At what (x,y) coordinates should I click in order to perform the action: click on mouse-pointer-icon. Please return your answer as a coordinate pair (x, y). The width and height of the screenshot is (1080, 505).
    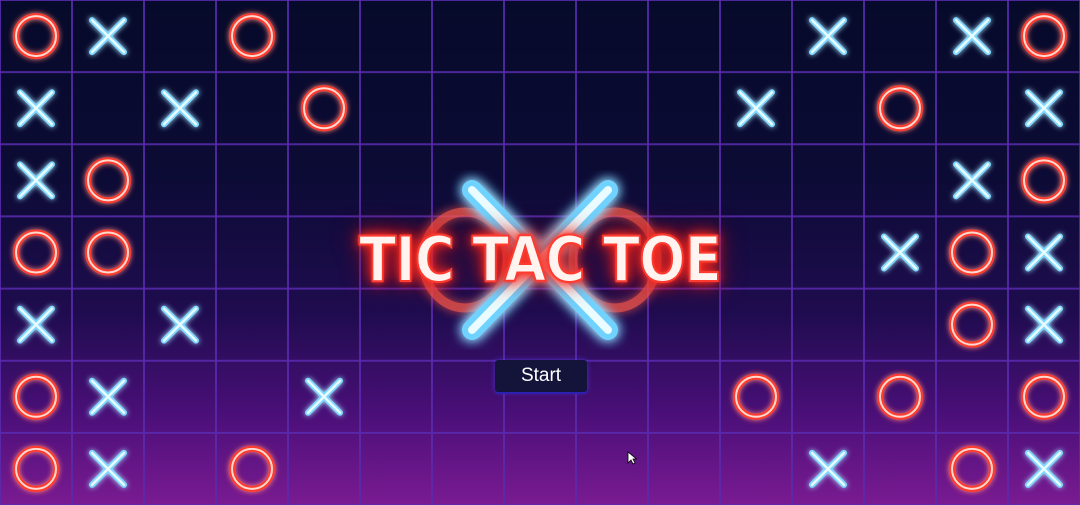
    Looking at the image, I should click on (632, 458).